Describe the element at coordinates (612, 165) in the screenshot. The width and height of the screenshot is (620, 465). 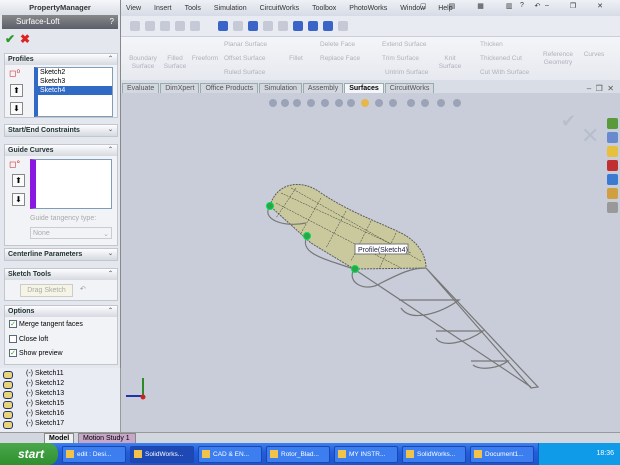
I see `search-icon` at that location.